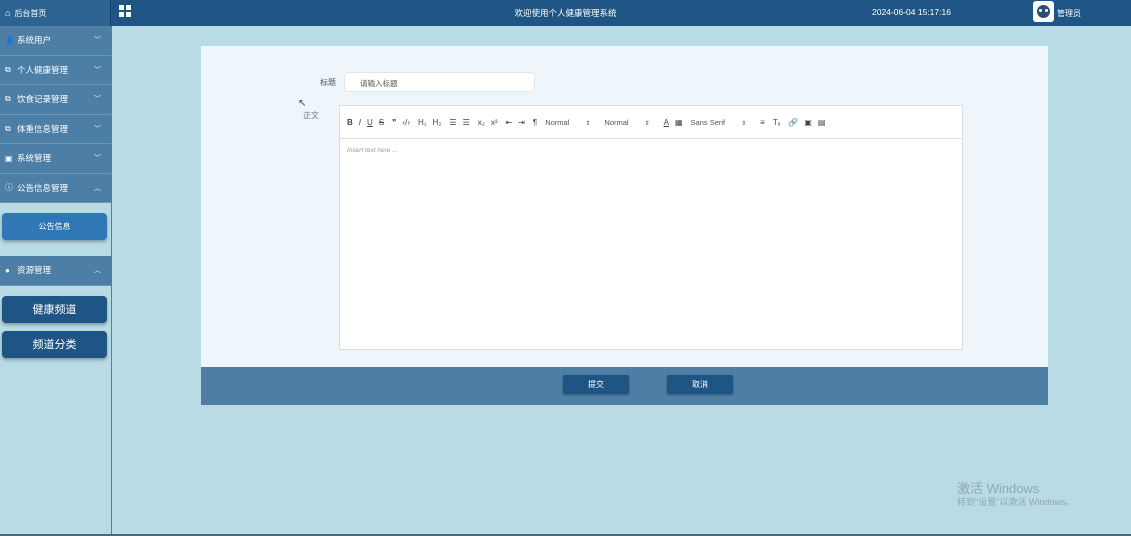  Describe the element at coordinates (10, 40) in the screenshot. I see `user-icon: 👤` at that location.